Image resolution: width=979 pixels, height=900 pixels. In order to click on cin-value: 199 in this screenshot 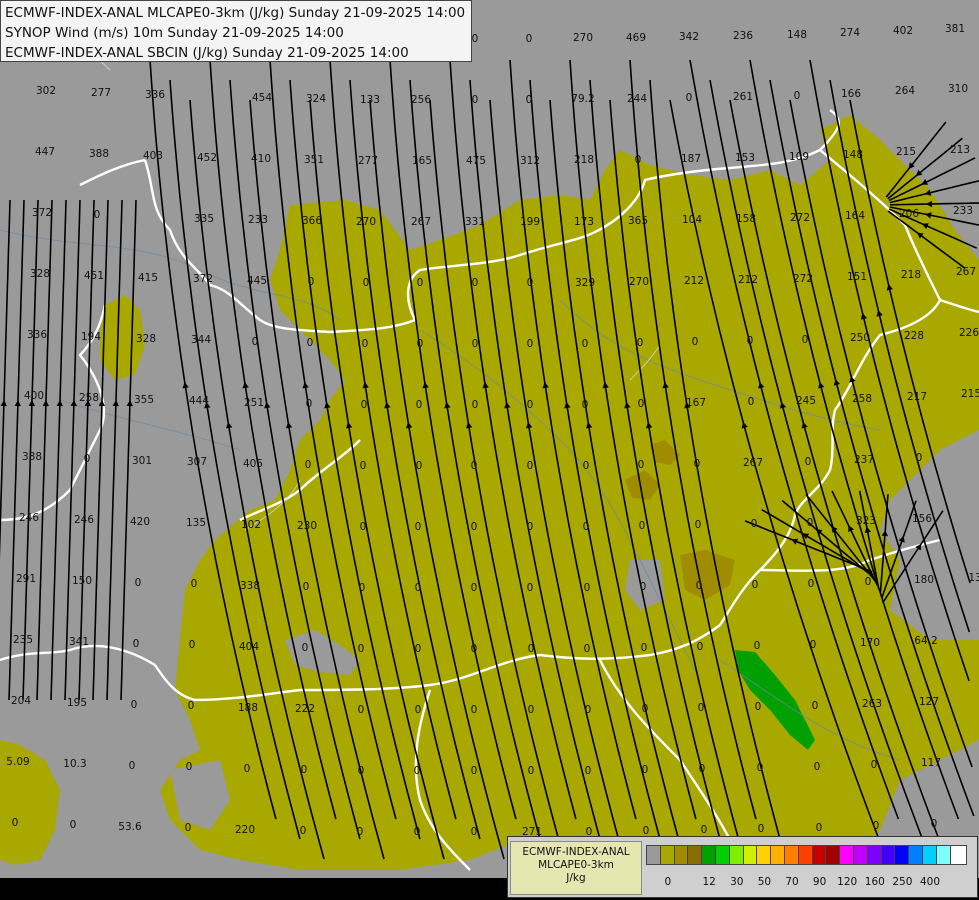, I will do `click(530, 222)`.